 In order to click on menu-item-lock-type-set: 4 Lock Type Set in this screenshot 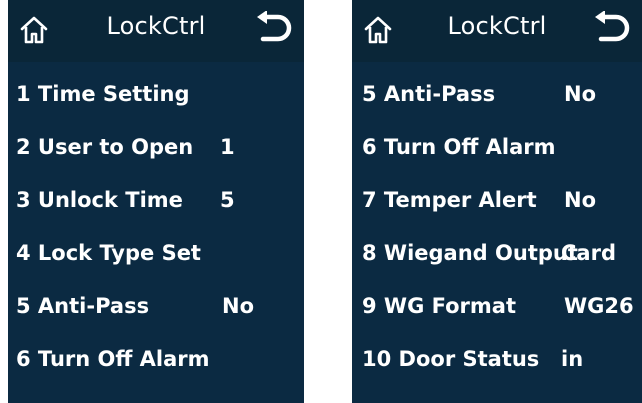, I will do `click(156, 253)`.